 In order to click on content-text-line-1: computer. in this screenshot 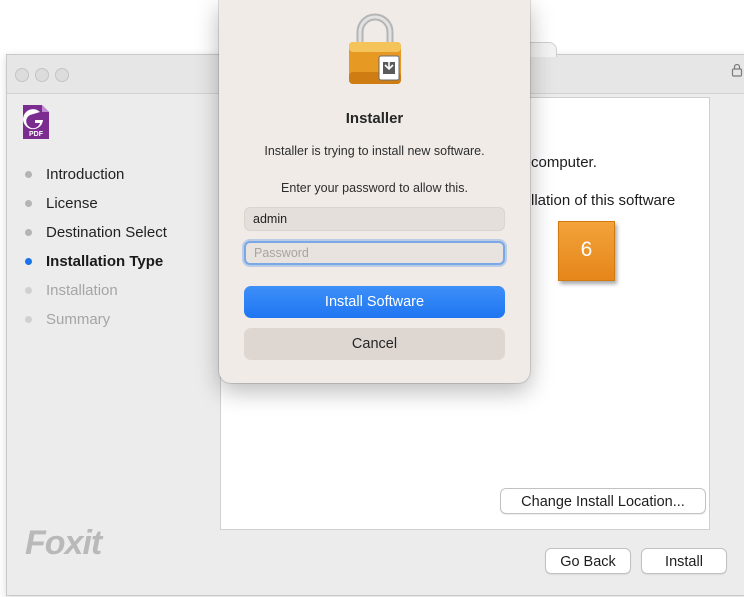, I will do `click(564, 162)`.